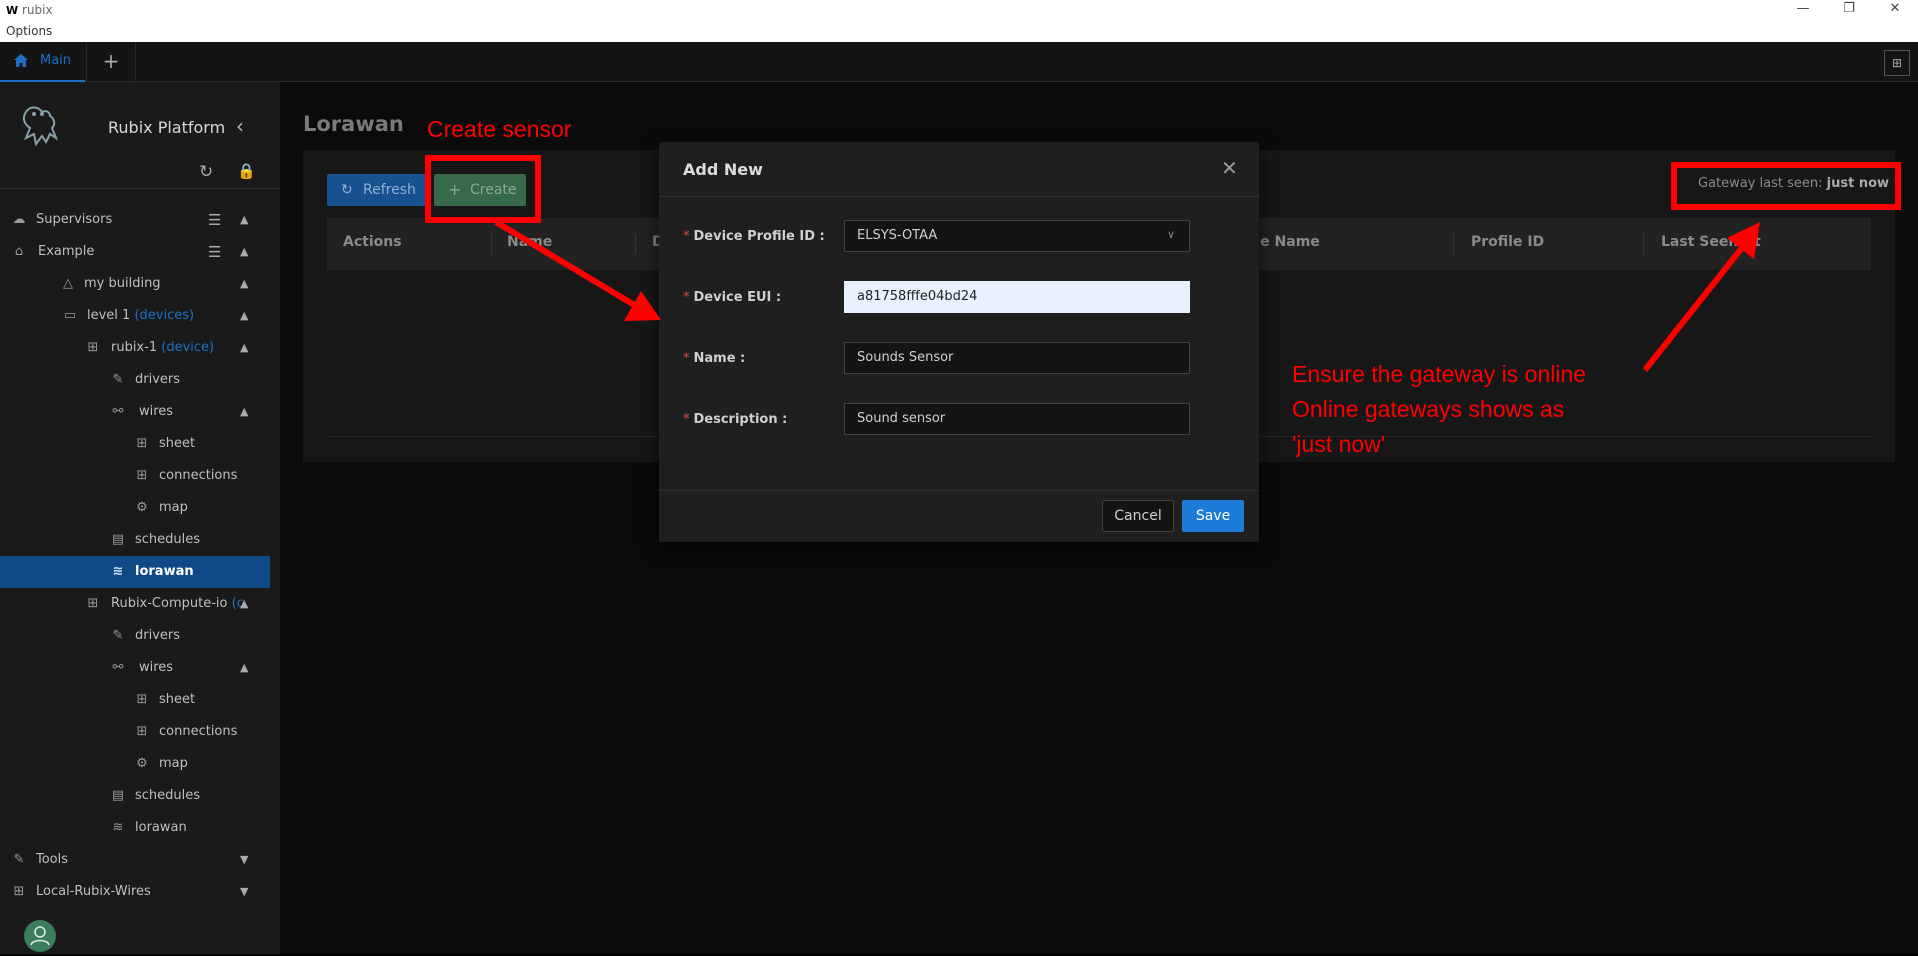 This screenshot has height=956, width=1918. Describe the element at coordinates (12, 10) in the screenshot. I see `app-logo: W` at that location.